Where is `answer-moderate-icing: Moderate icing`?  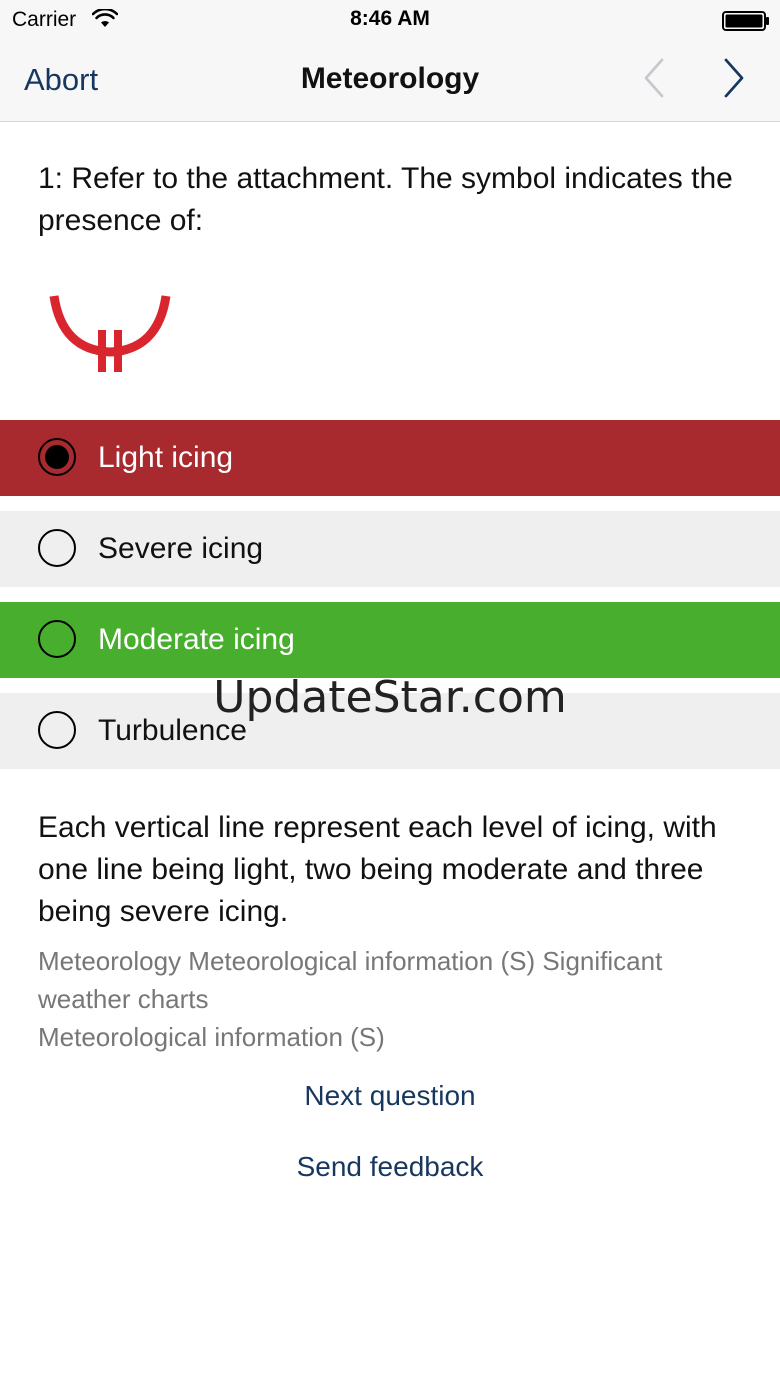
answer-moderate-icing: Moderate icing is located at coordinates (390, 640).